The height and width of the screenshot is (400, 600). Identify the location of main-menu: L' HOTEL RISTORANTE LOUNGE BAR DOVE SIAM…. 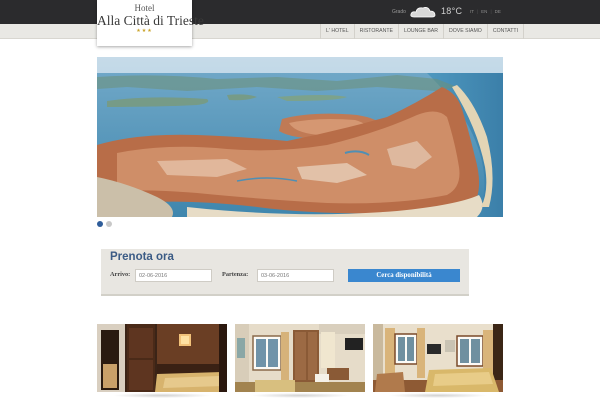
(422, 31).